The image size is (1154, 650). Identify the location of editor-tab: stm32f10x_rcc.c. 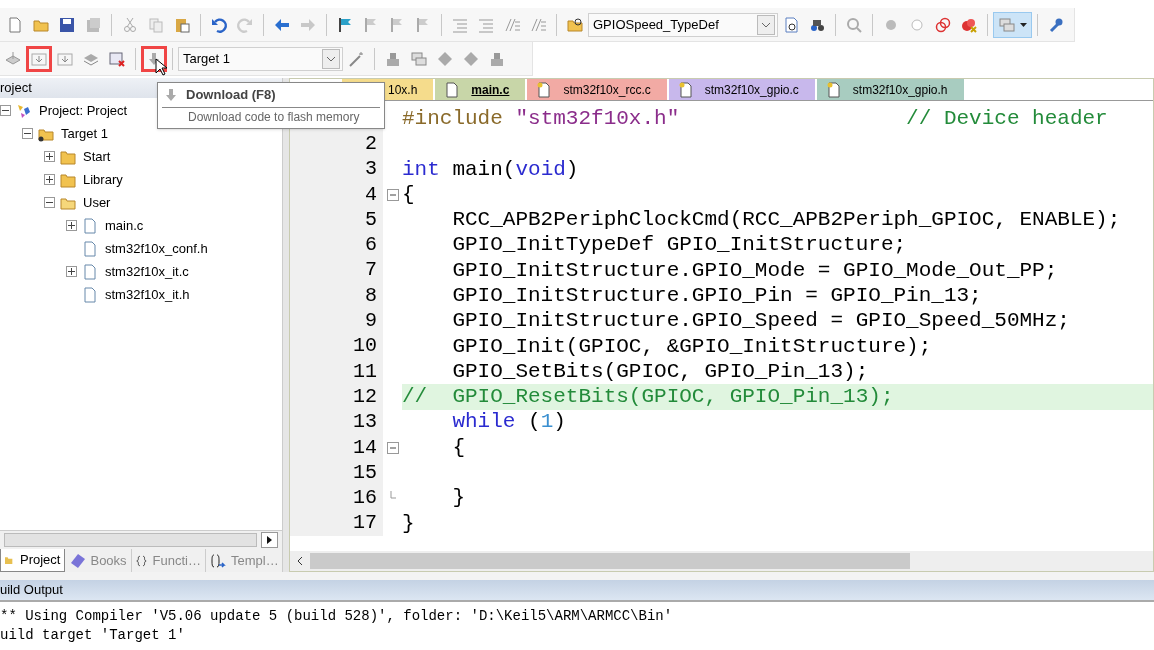
(597, 89).